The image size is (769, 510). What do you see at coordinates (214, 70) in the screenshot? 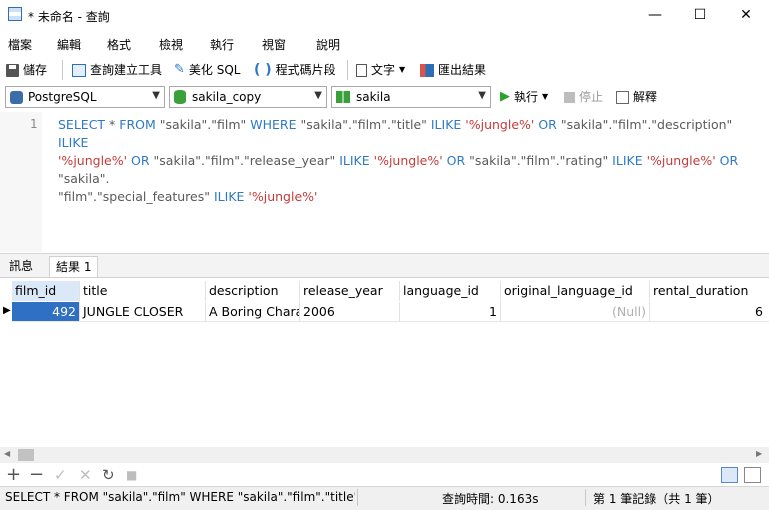
I see `beautify-label: 美化 SQL` at bounding box center [214, 70].